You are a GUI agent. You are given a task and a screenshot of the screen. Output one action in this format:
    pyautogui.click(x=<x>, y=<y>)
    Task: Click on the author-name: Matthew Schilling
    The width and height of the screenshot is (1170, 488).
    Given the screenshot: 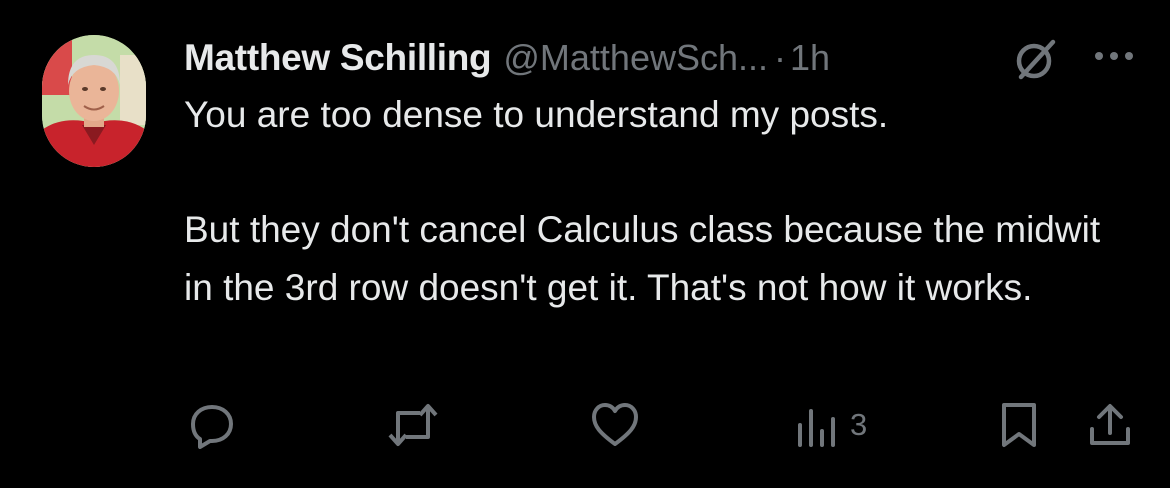 What is the action you would take?
    pyautogui.click(x=338, y=58)
    